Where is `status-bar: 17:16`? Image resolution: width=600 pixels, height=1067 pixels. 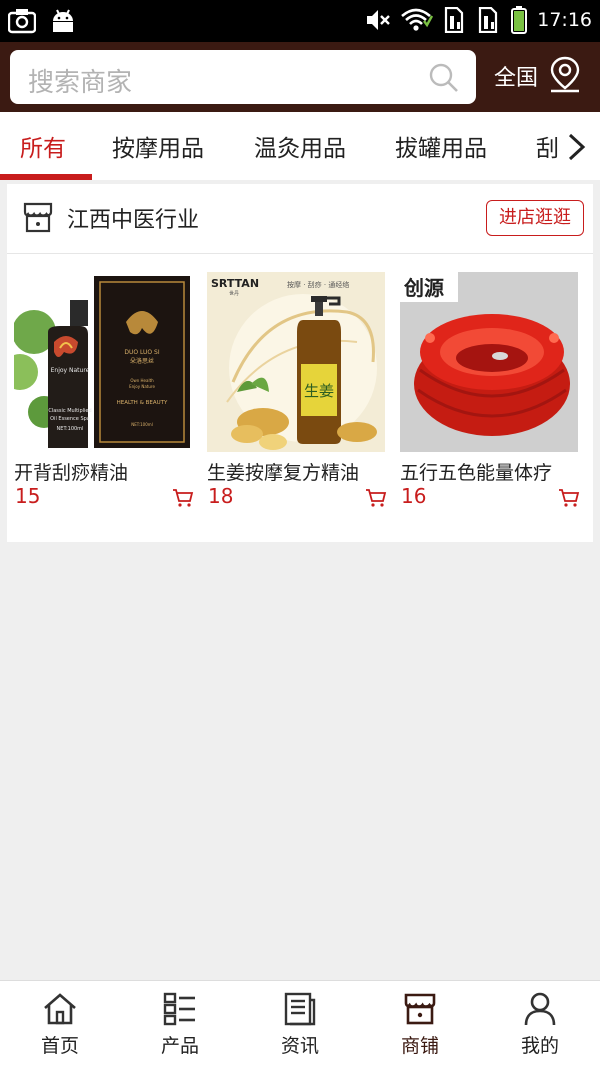 status-bar: 17:16 is located at coordinates (300, 21).